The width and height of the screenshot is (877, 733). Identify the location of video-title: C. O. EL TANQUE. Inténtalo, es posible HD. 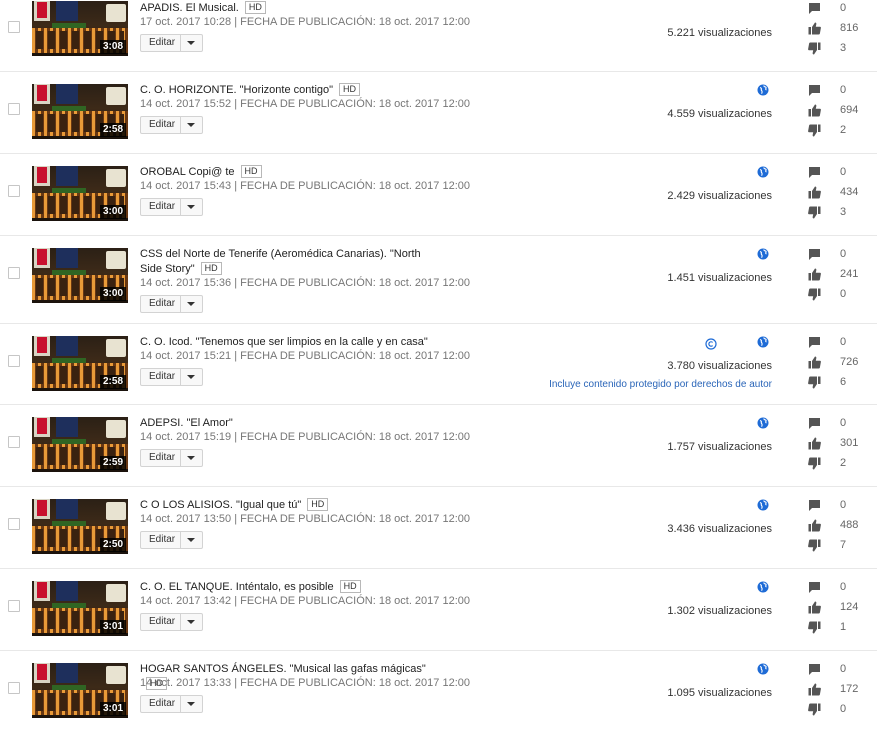
(290, 587).